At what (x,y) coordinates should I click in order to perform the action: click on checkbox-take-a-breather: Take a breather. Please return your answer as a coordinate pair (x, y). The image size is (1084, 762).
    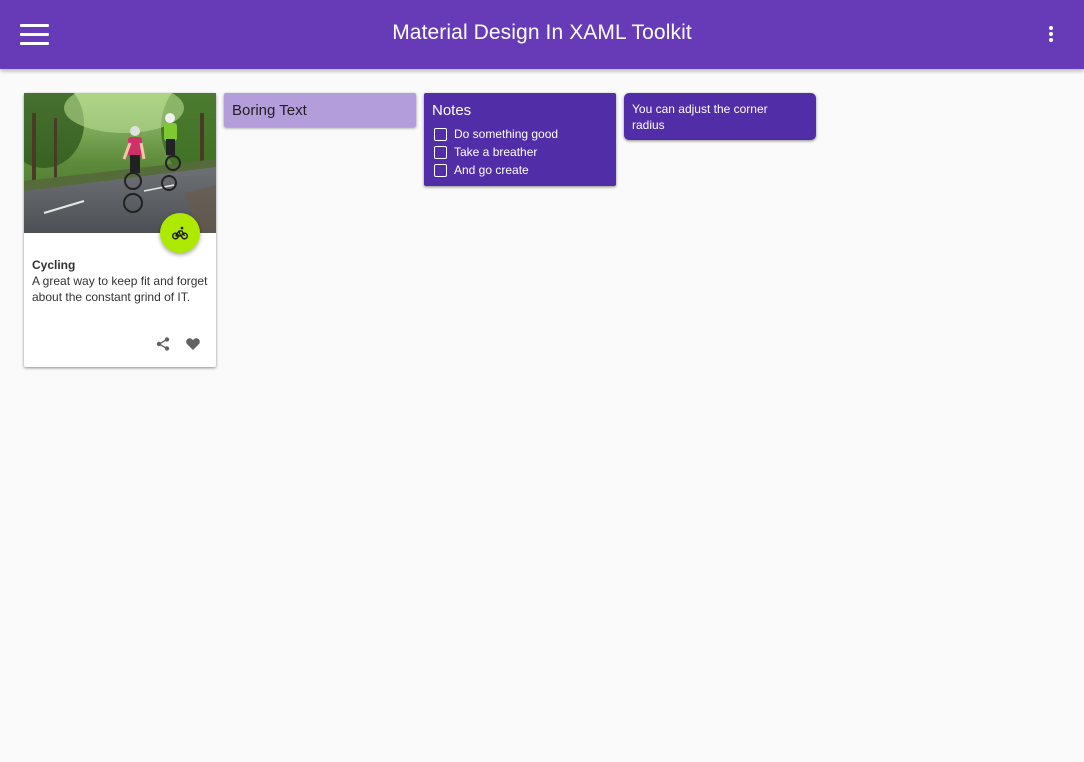
    Looking at the image, I should click on (485, 152).